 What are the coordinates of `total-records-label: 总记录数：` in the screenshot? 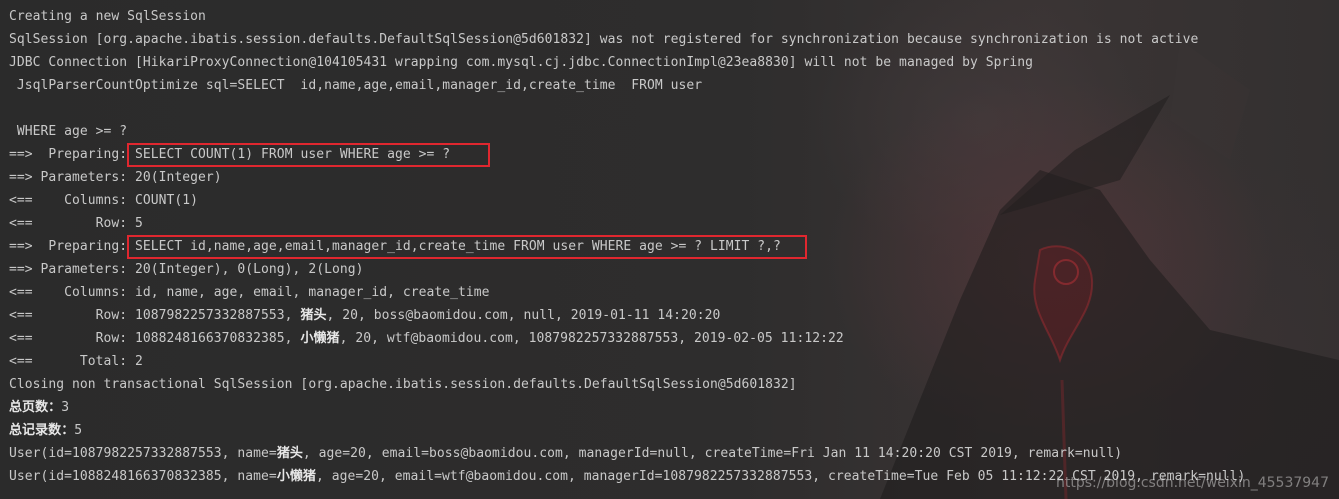 It's located at (42, 430).